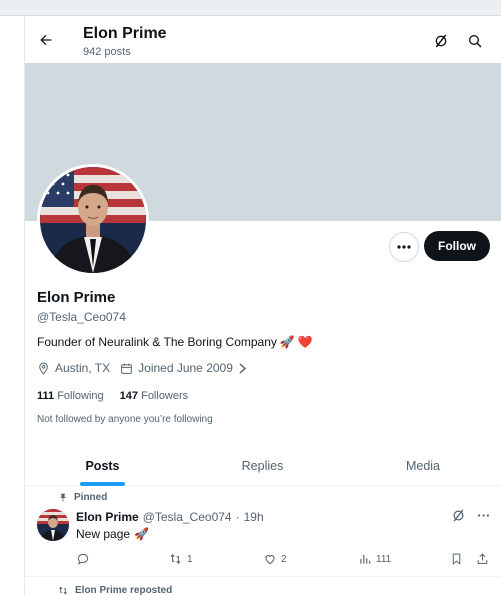 The image size is (501, 595). Describe the element at coordinates (190, 559) in the screenshot. I see `repost-count: 1` at that location.